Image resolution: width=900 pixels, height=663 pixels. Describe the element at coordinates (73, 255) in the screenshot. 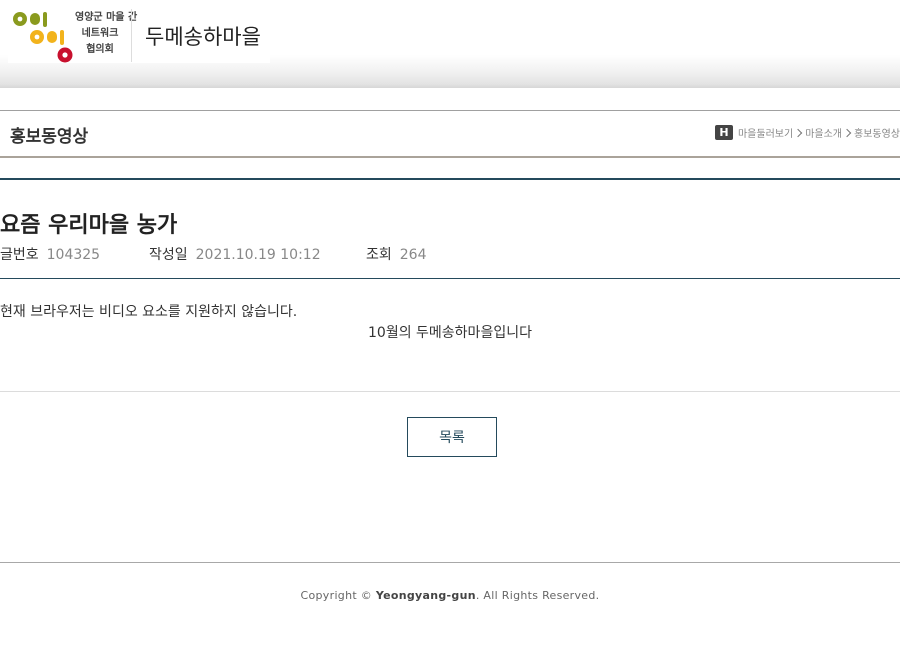

I see `meta-value: 104325` at that location.